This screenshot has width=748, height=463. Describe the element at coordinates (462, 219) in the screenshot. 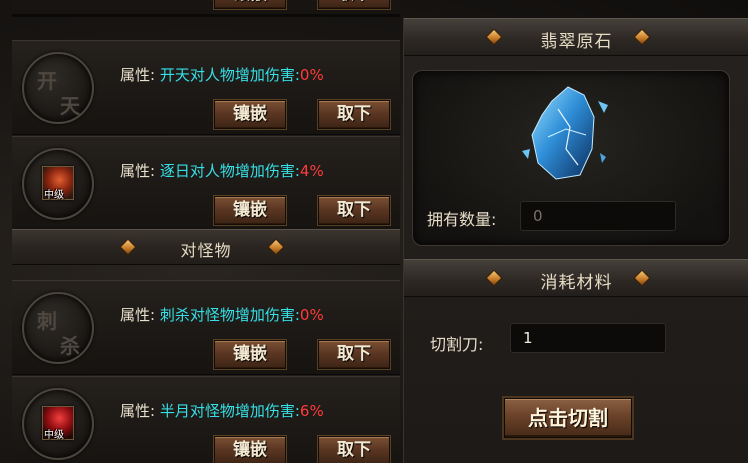

I see `owned-count-label: 拥有数量:` at that location.